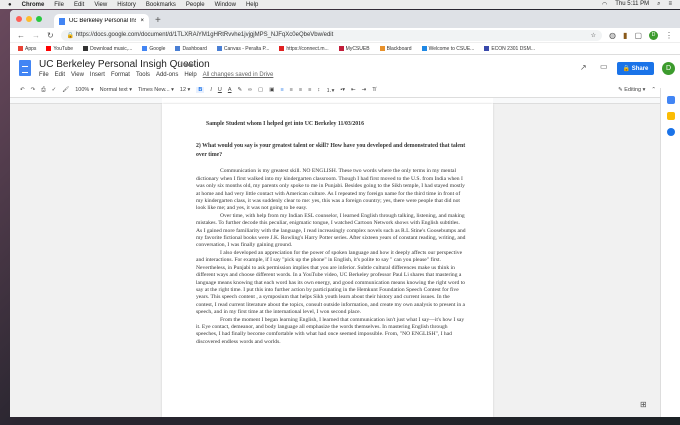 The height and width of the screenshot is (425, 680). Describe the element at coordinates (29, 19) in the screenshot. I see `minimize-window-button` at that location.